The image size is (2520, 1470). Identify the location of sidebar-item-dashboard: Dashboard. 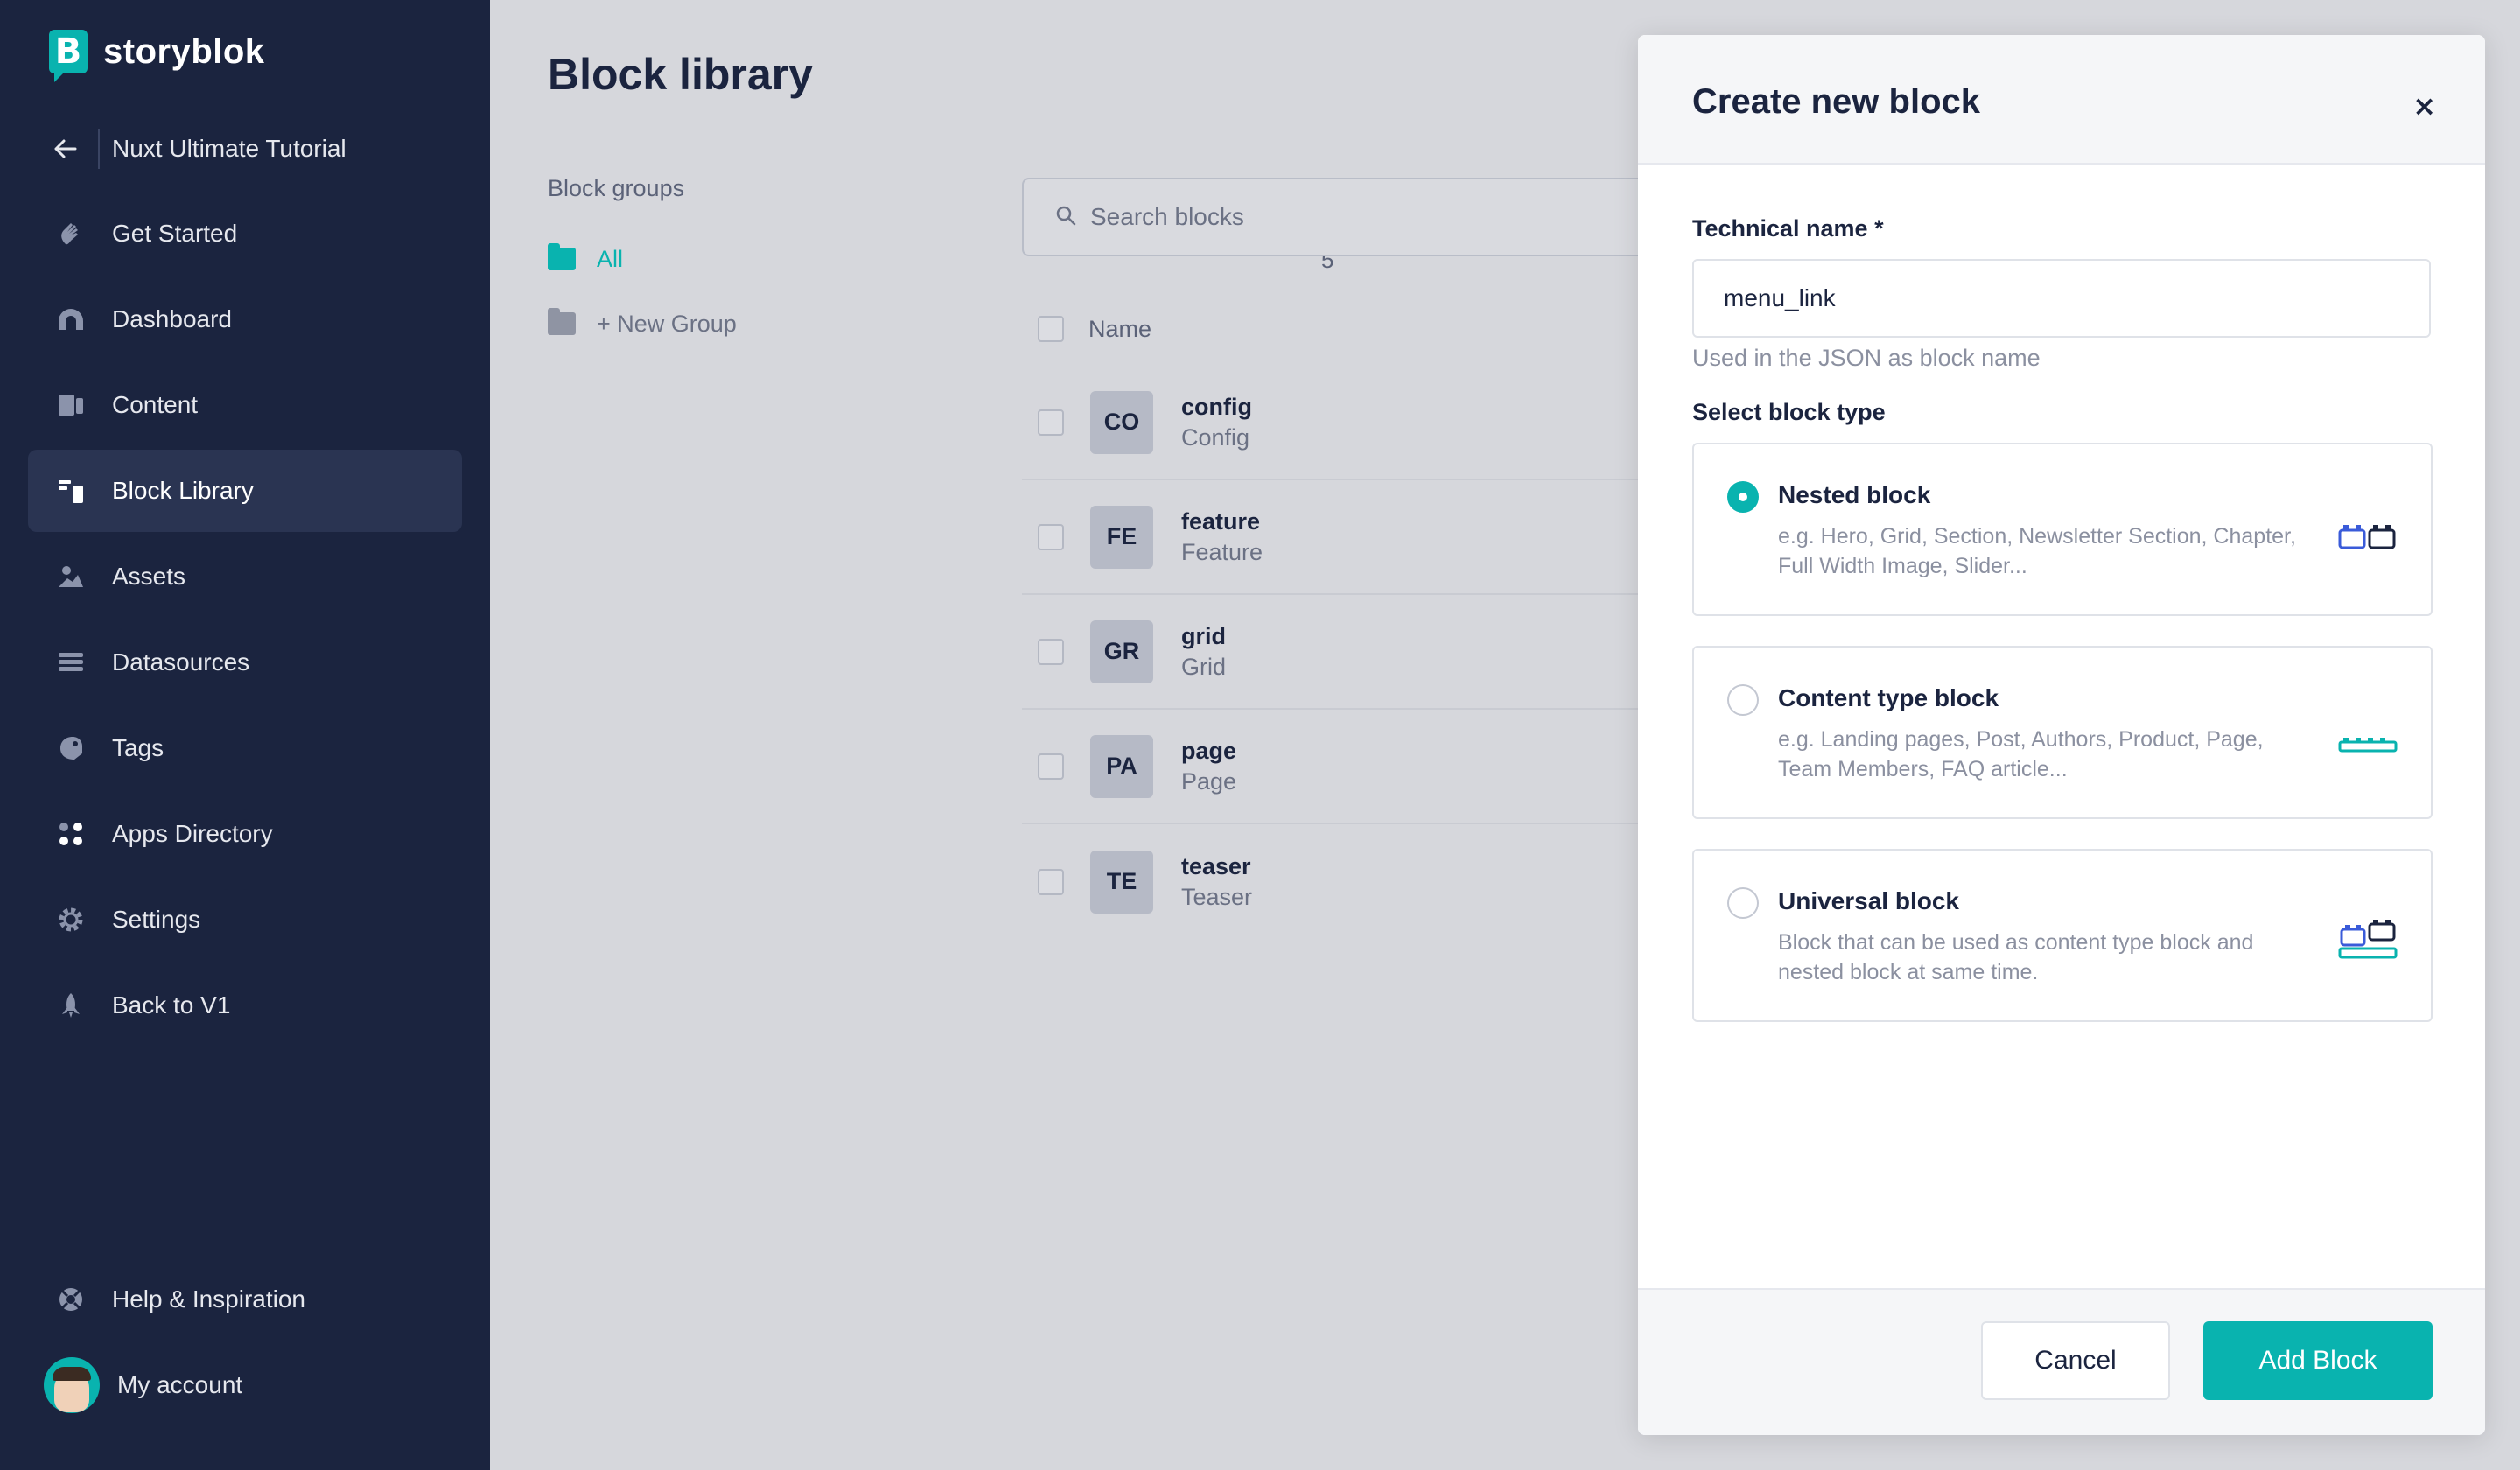
(245, 319).